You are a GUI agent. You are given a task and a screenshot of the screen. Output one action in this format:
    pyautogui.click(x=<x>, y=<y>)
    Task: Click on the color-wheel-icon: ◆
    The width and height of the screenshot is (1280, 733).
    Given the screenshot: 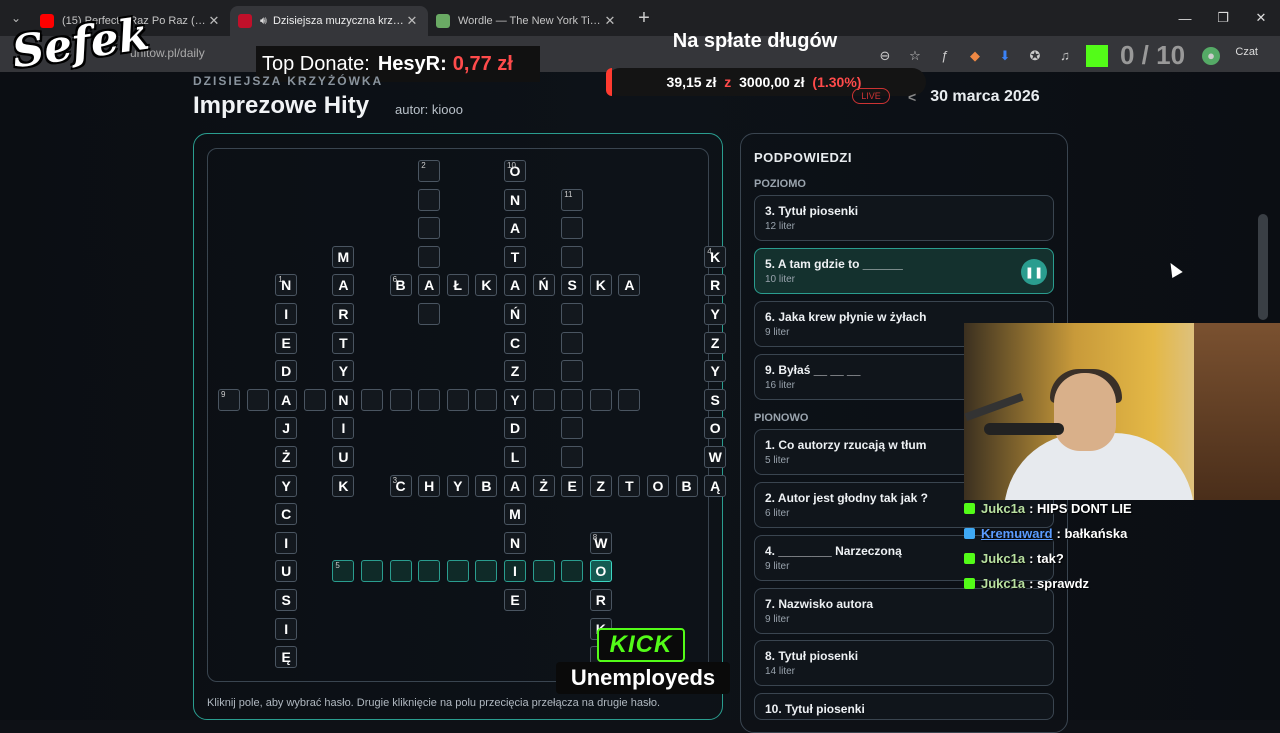 What is the action you would take?
    pyautogui.click(x=975, y=56)
    